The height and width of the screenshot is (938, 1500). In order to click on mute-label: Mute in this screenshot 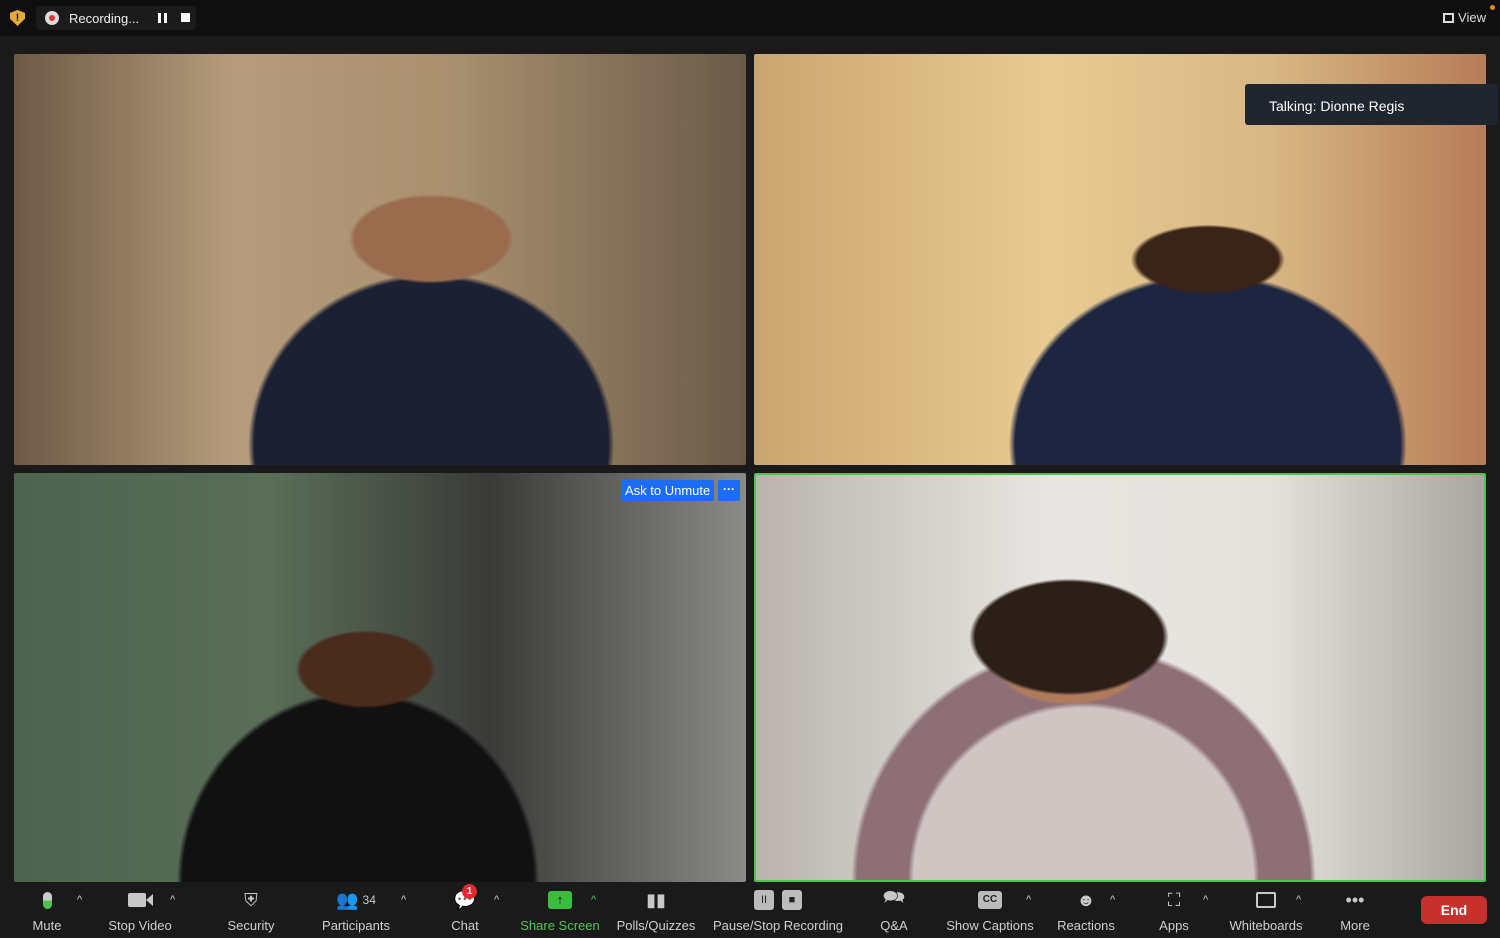, I will do `click(47, 925)`.